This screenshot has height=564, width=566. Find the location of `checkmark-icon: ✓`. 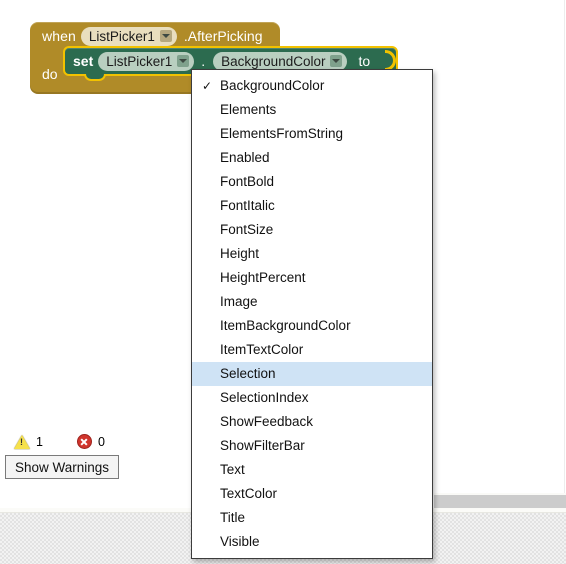

checkmark-icon: ✓ is located at coordinates (207, 86).